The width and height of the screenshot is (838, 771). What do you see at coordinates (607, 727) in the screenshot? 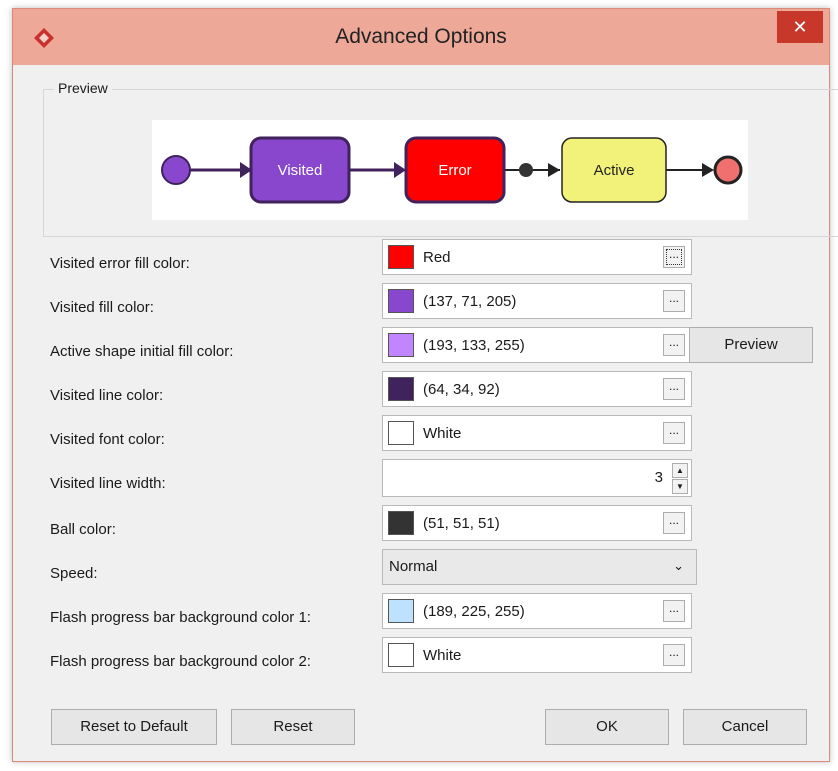
I see `ok-button: OK` at bounding box center [607, 727].